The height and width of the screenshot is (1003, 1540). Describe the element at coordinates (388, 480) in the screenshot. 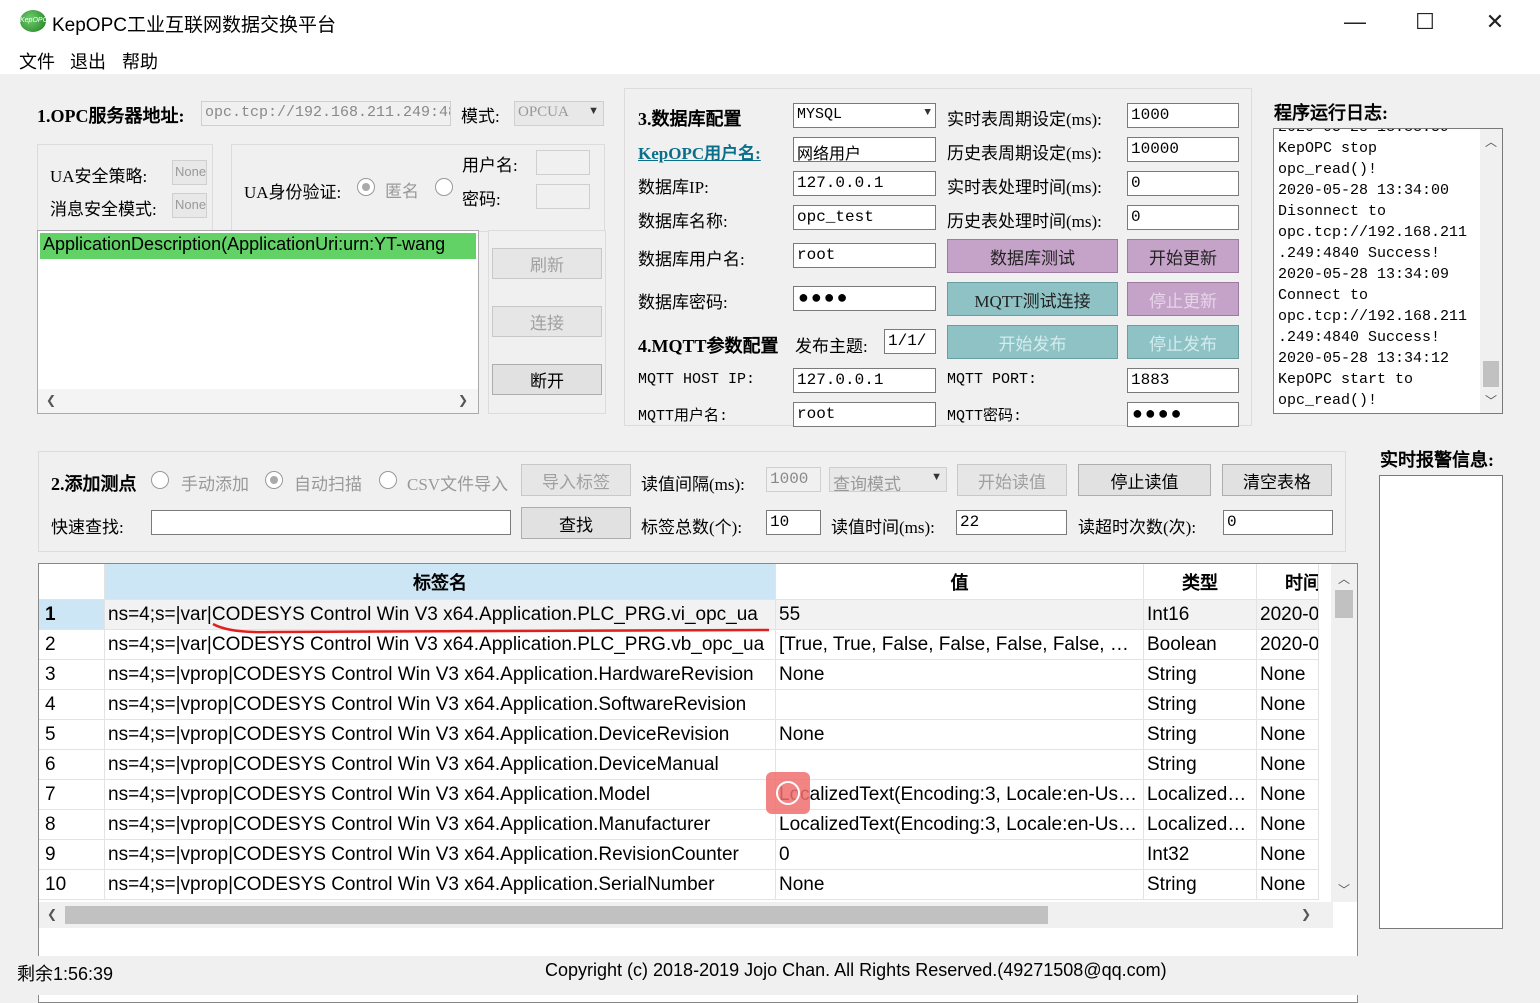

I see `csv-import-radio` at that location.